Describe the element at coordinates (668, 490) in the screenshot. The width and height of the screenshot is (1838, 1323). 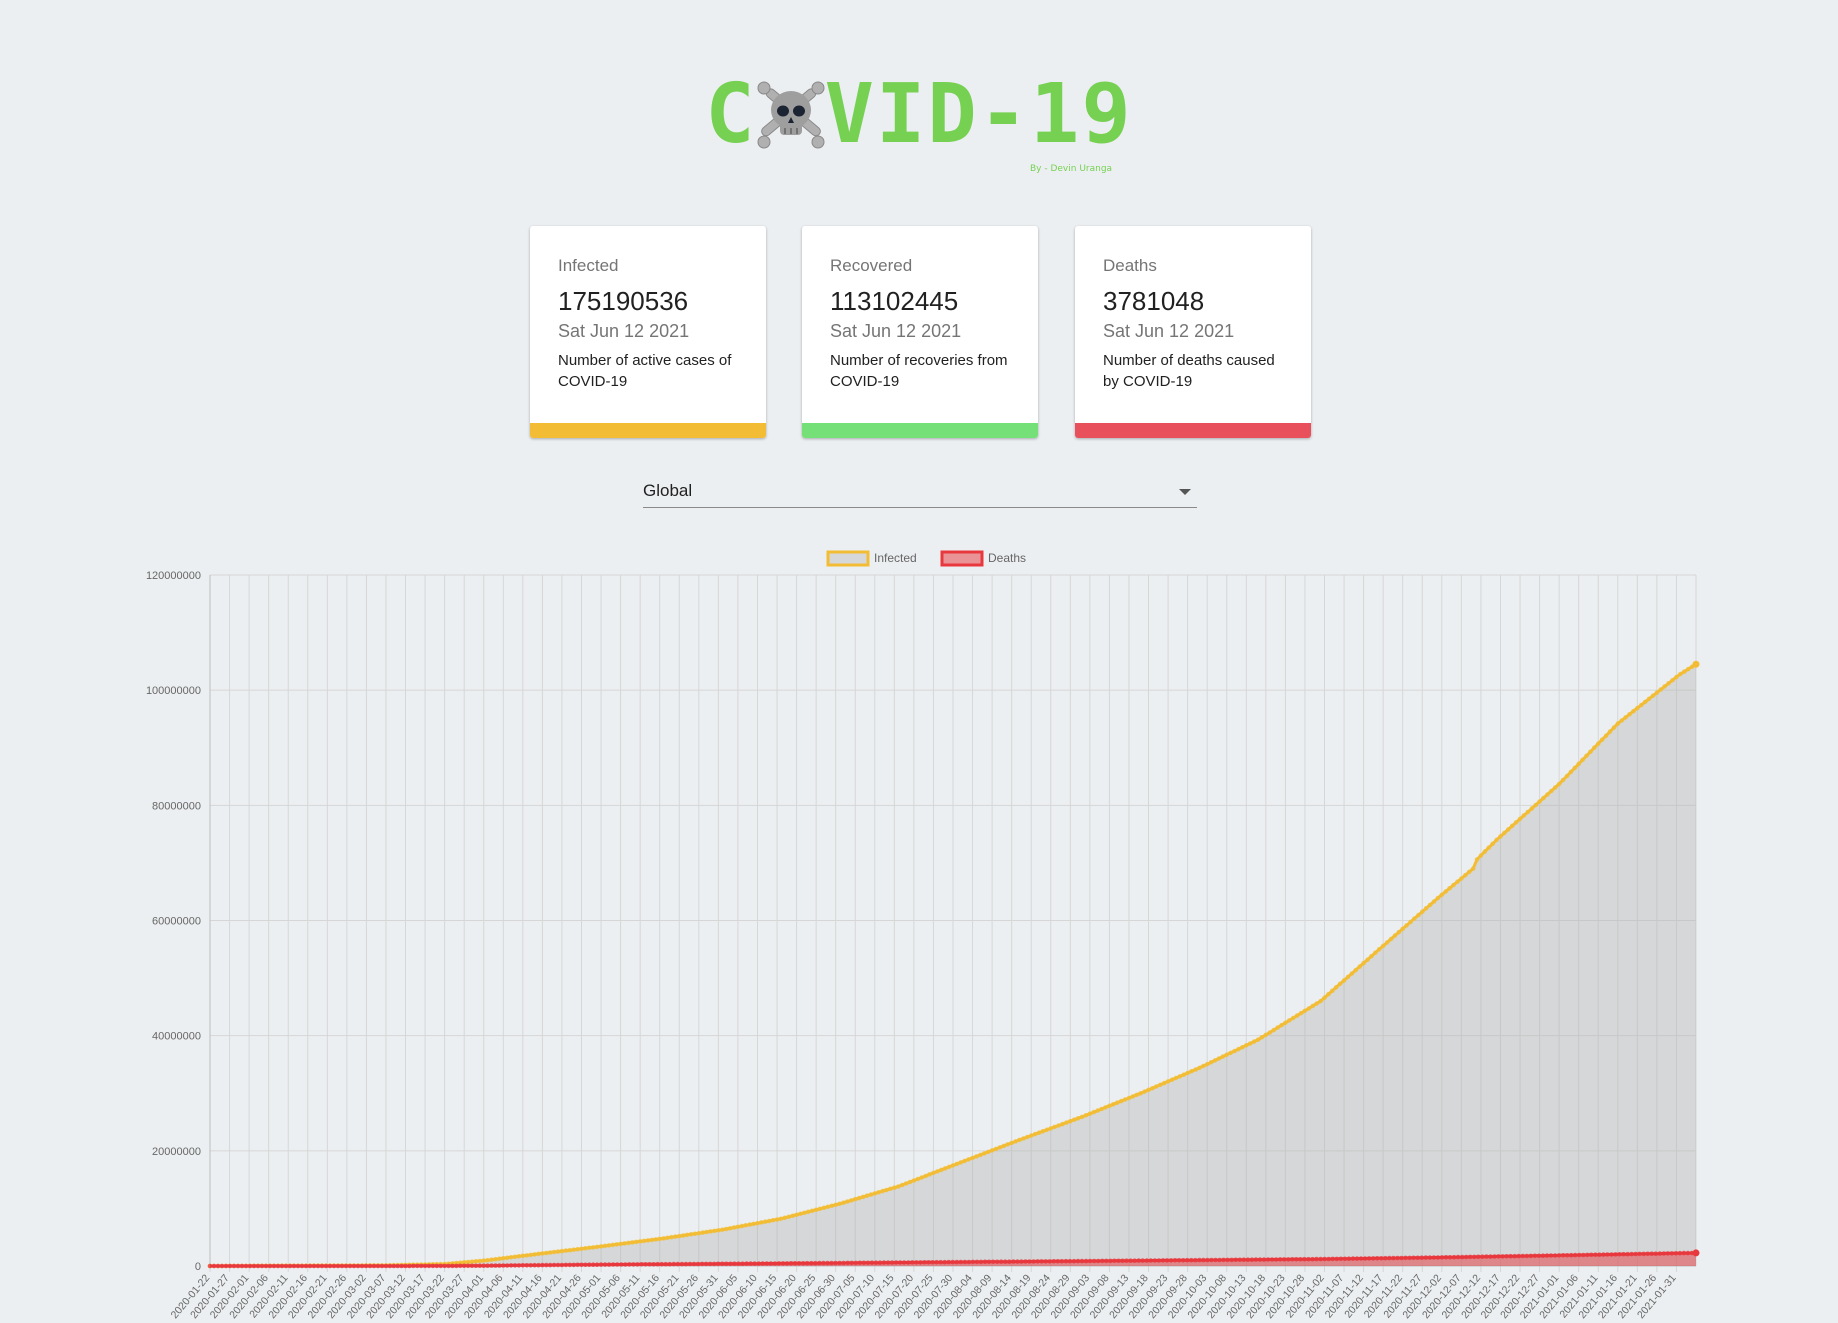
I see `country-select-value: Global` at that location.